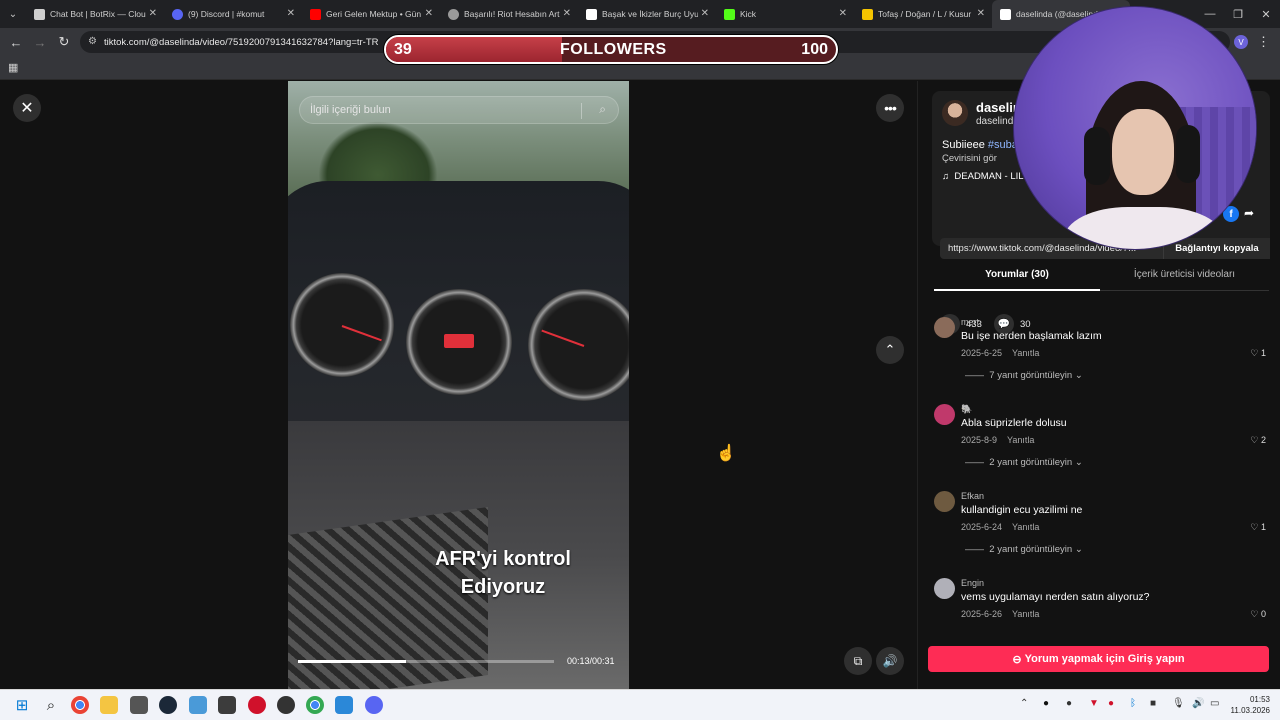  What do you see at coordinates (92, 41) in the screenshot?
I see `site-info-icon: ⚙` at bounding box center [92, 41].